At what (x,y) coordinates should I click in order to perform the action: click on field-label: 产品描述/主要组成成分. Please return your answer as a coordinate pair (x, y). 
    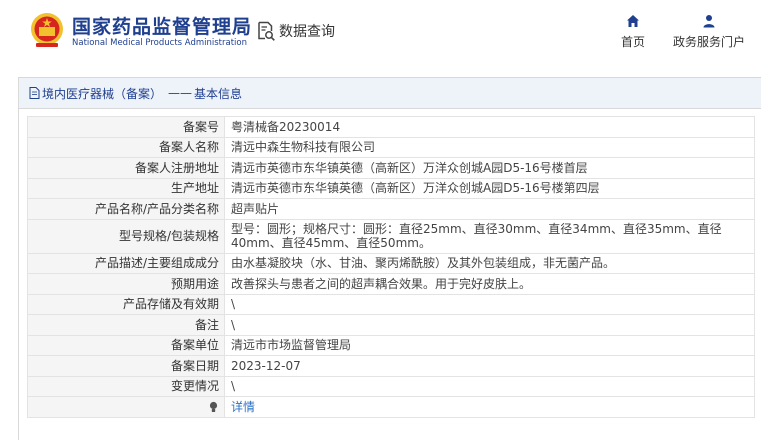
    Looking at the image, I should click on (126, 263).